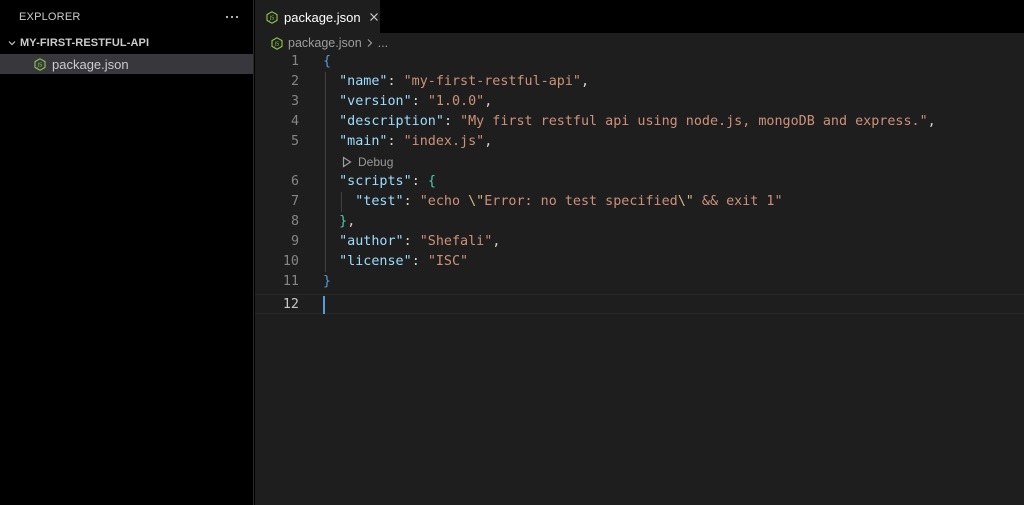 This screenshot has height=505, width=1024. What do you see at coordinates (12, 43) in the screenshot?
I see `chevron-down-icon` at bounding box center [12, 43].